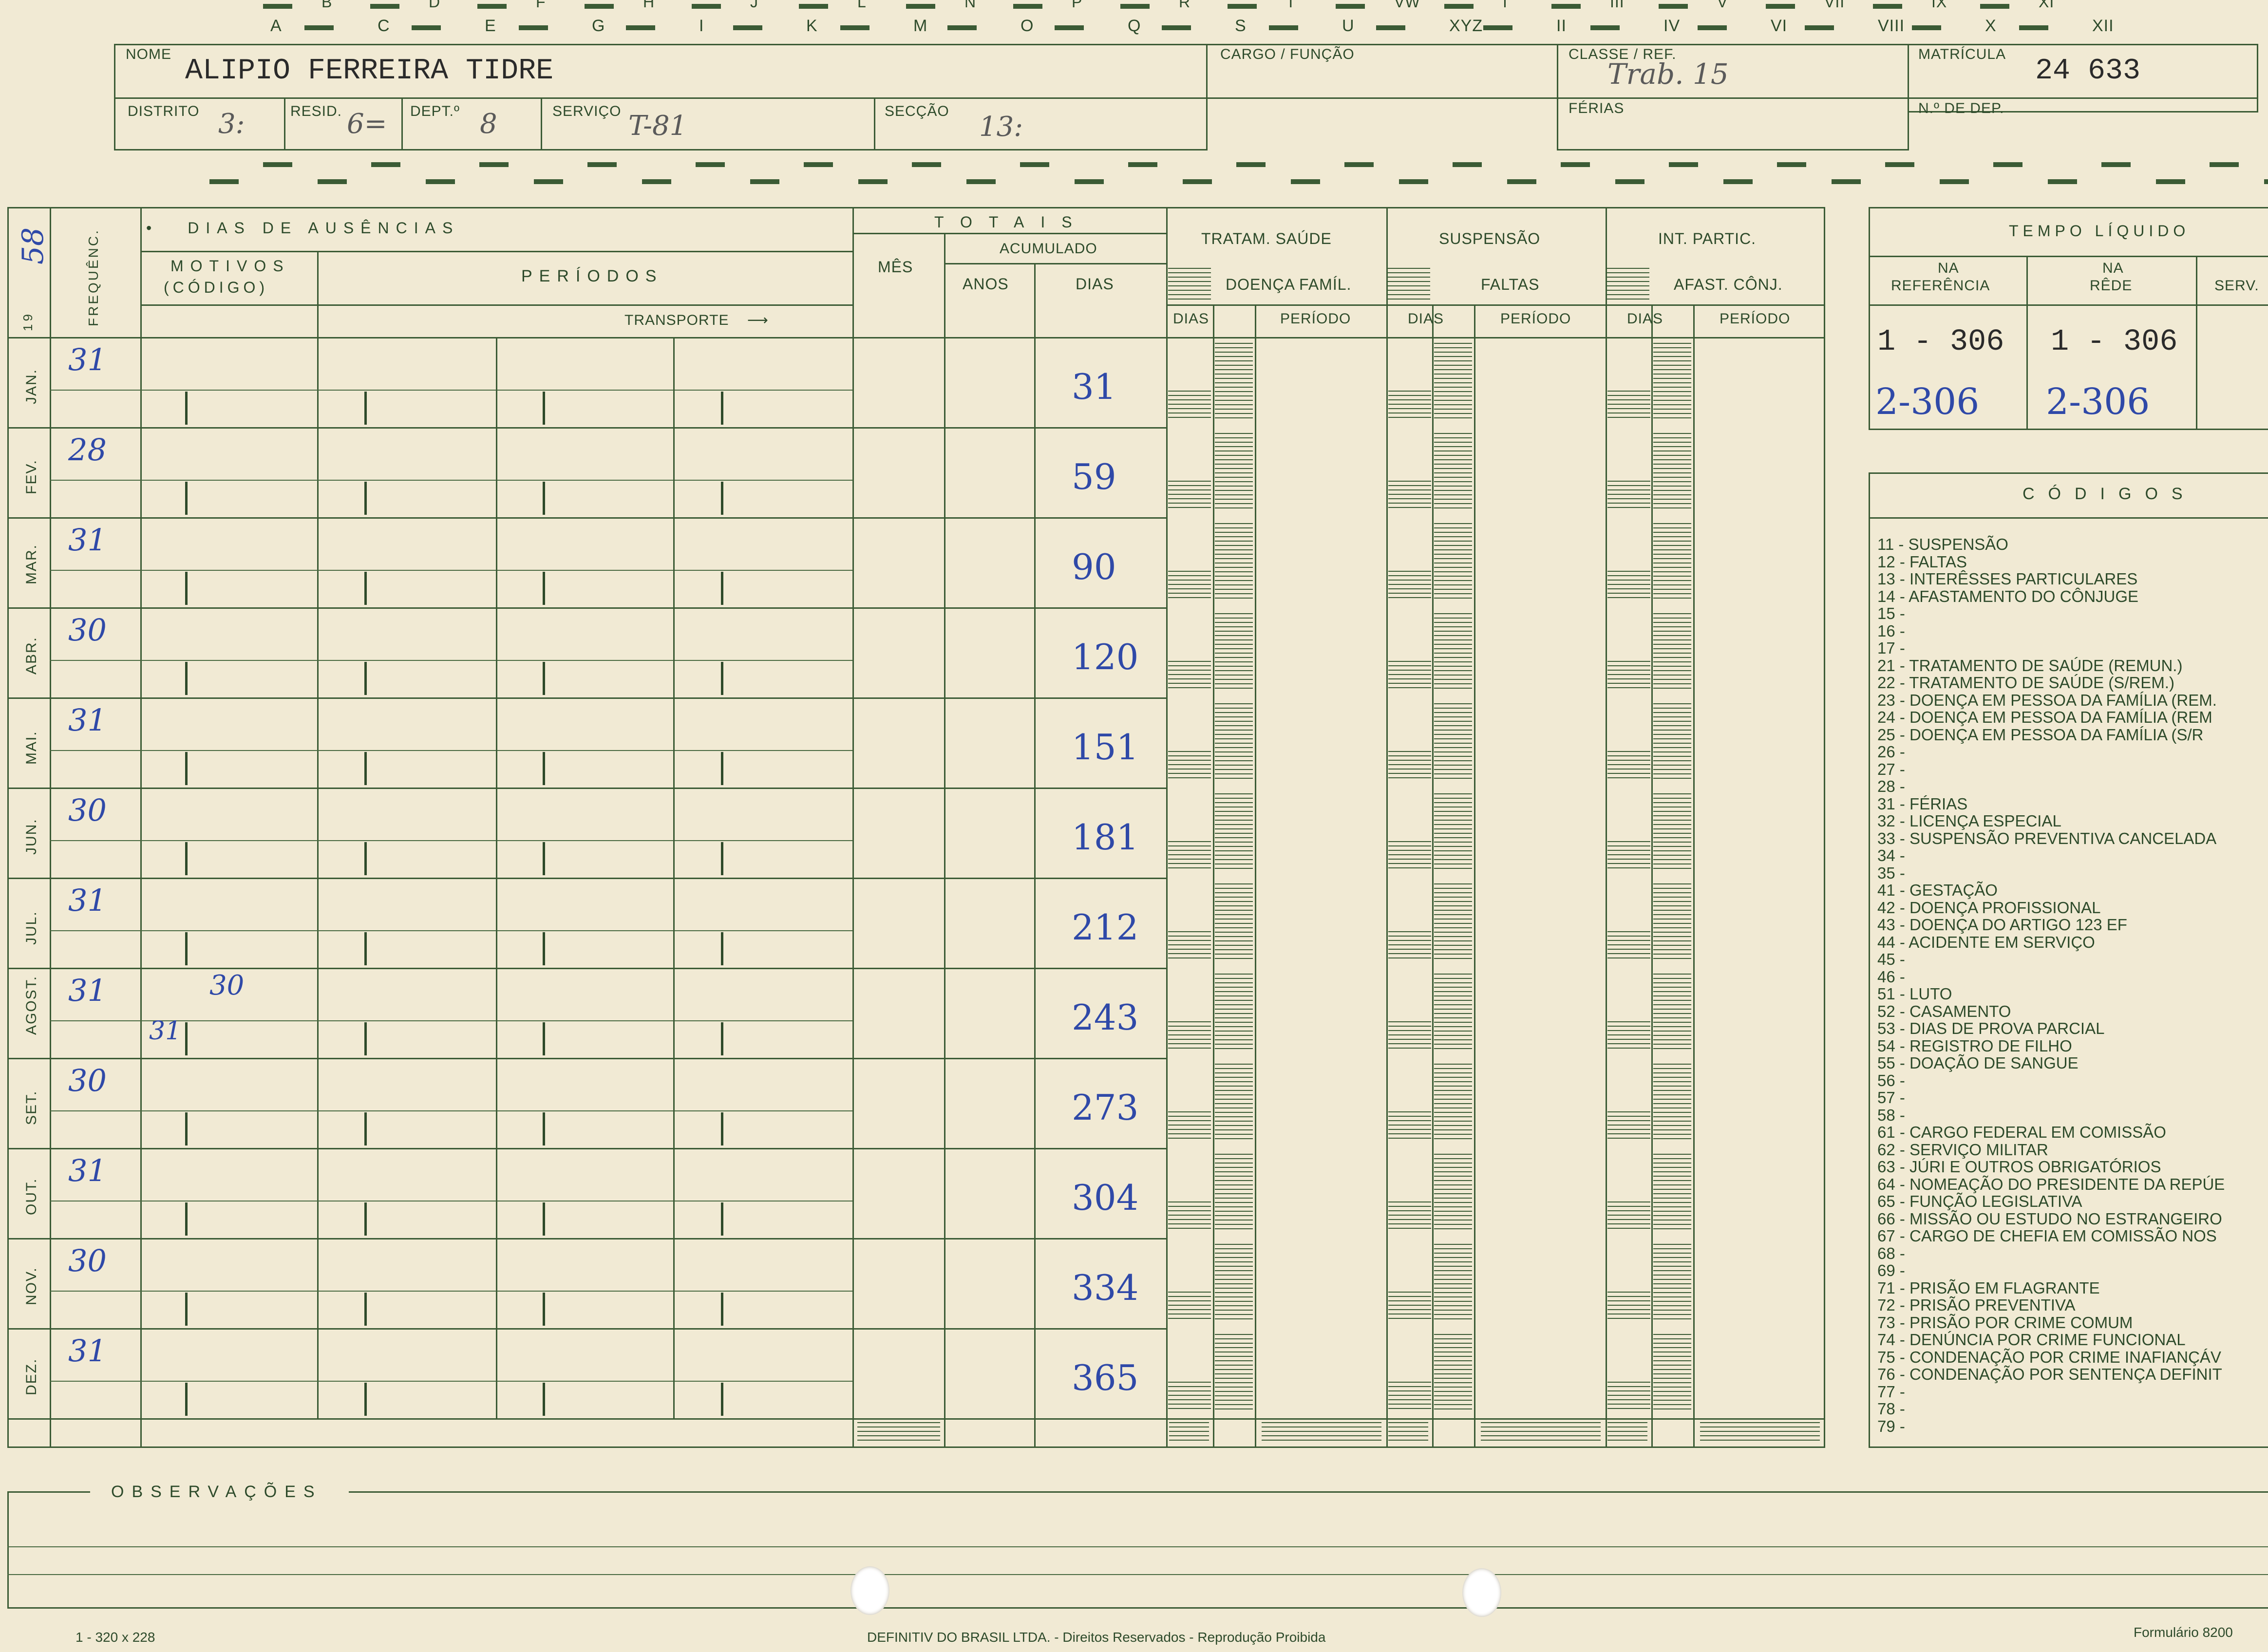  I want to click on motivo-value: 30, so click(227, 986).